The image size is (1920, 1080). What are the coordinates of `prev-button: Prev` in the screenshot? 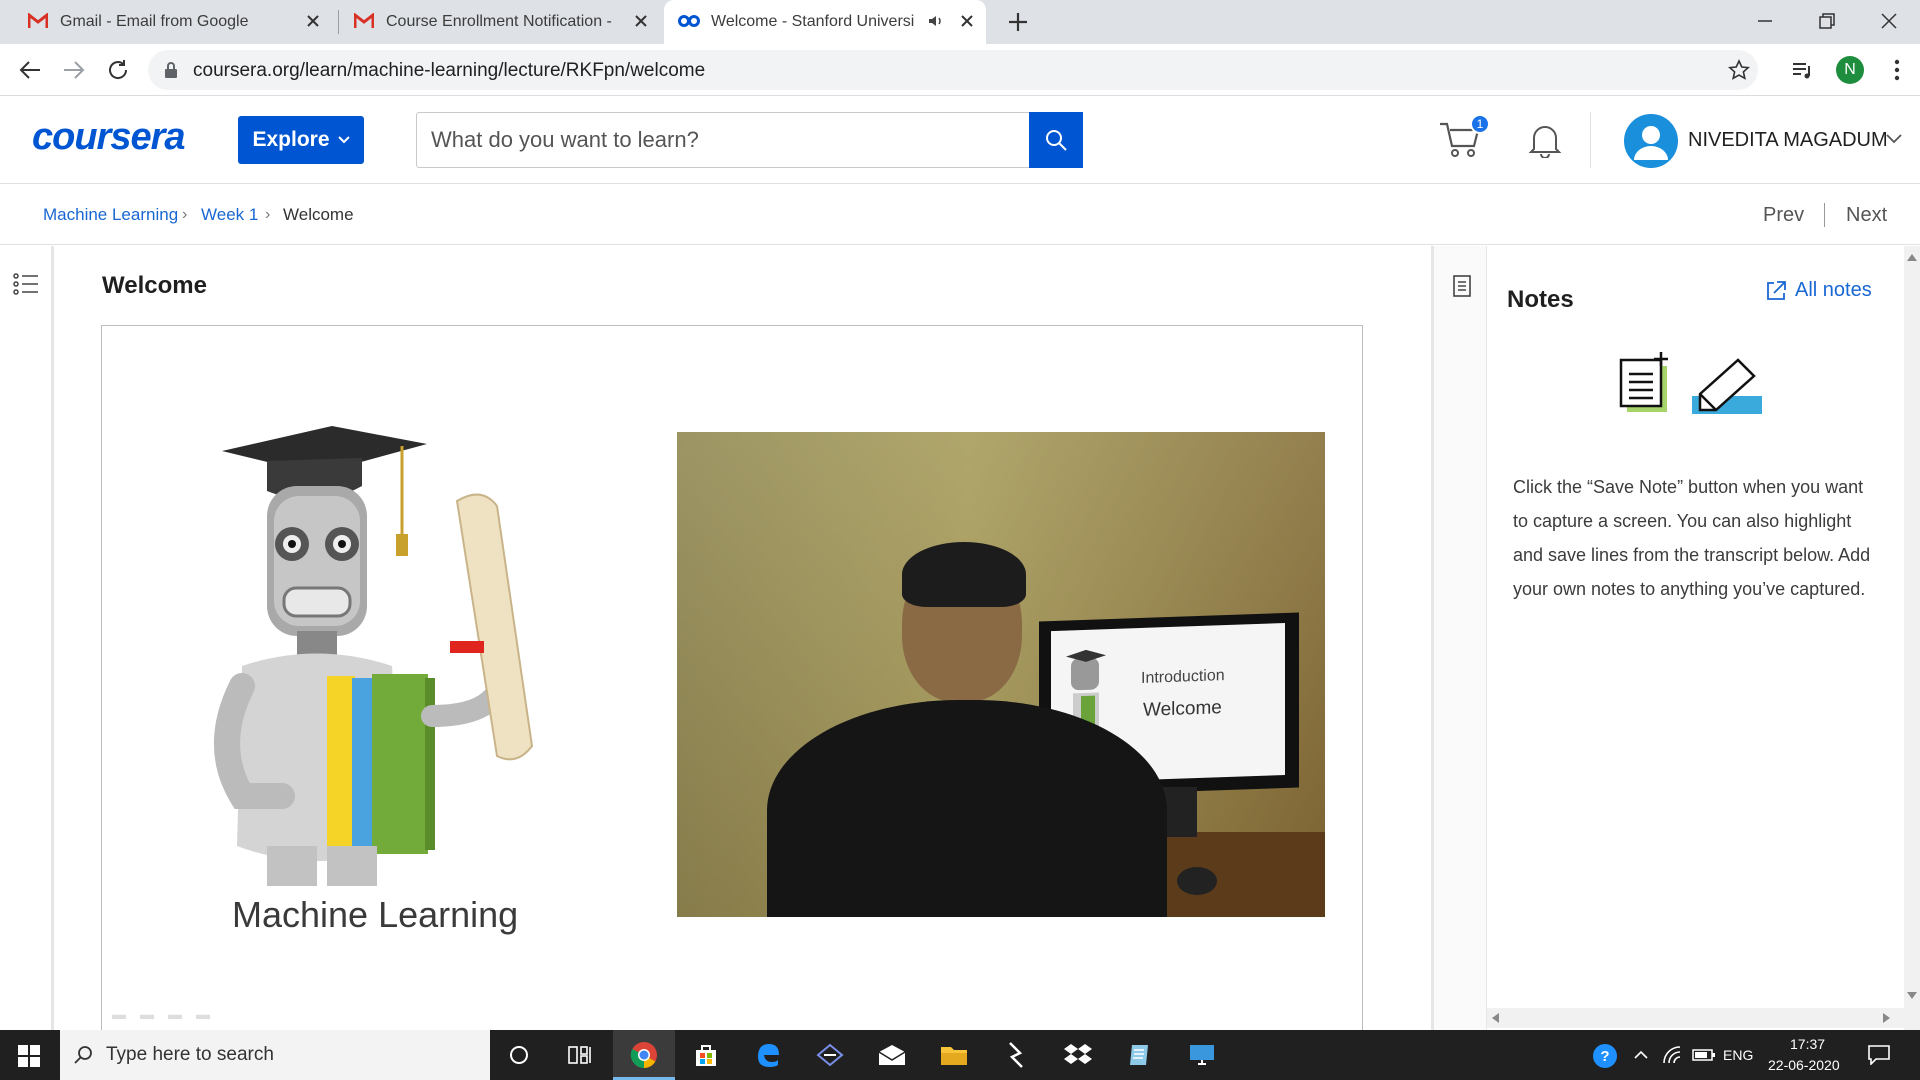 It's located at (1783, 215).